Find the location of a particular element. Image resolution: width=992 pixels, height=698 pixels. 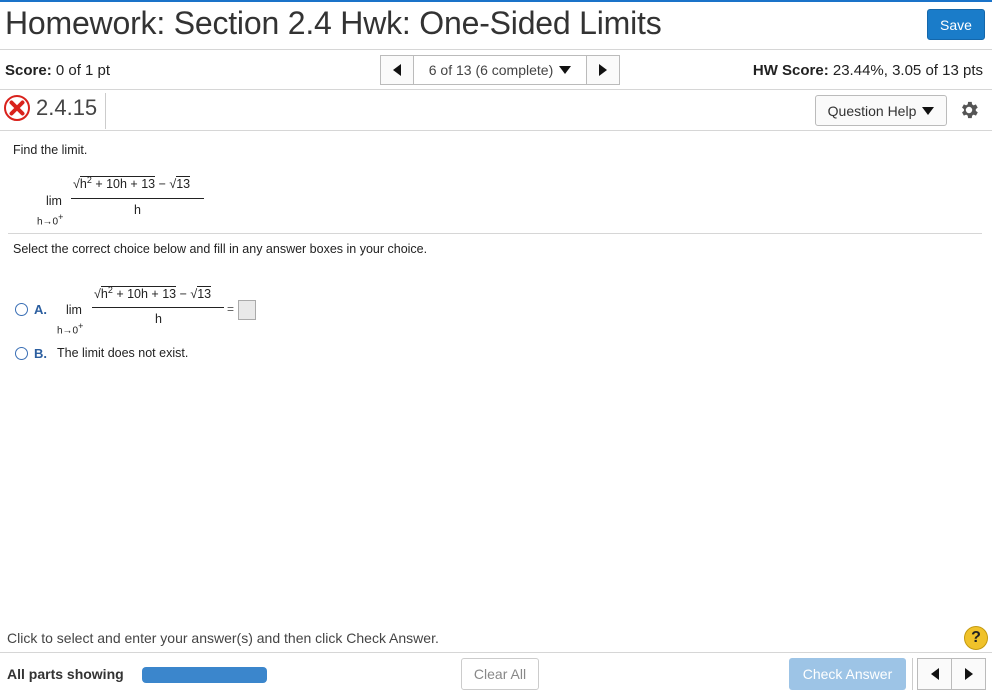

option-b-label: B. is located at coordinates (40, 353).